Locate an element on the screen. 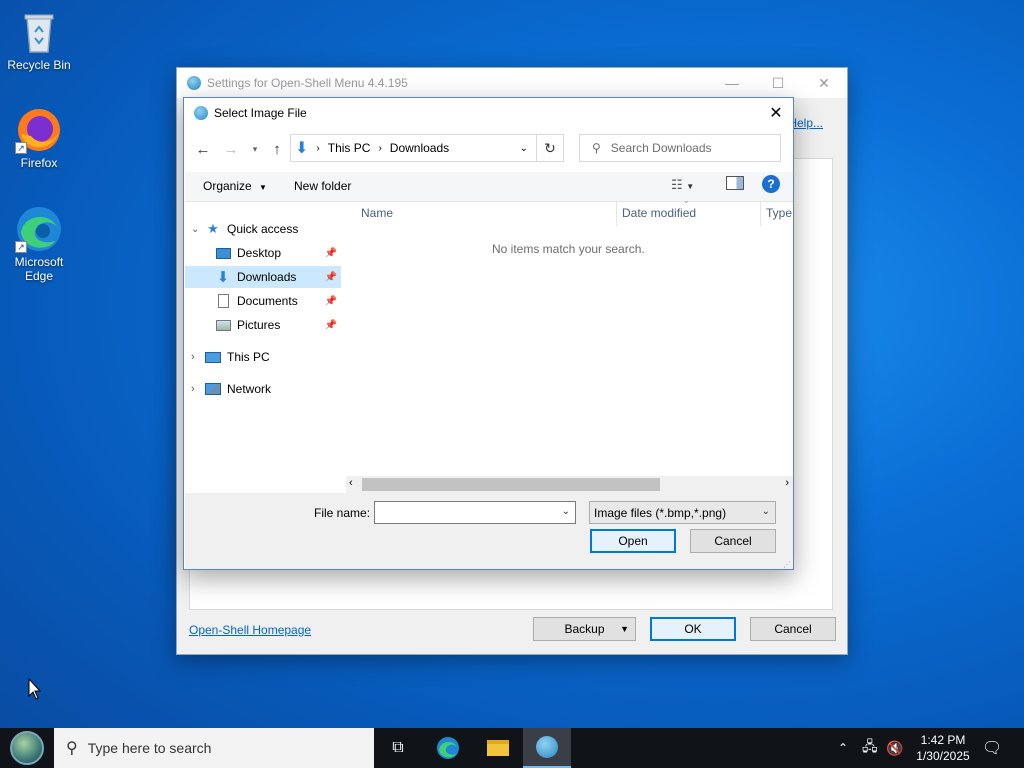 Image resolution: width=1024 pixels, height=768 pixels. homepage-link: Open-Shell Homepage is located at coordinates (250, 630).